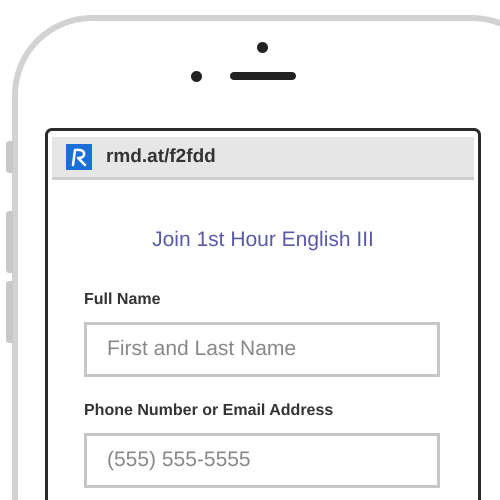  What do you see at coordinates (262, 349) in the screenshot?
I see `input-field: First and Last Name` at bounding box center [262, 349].